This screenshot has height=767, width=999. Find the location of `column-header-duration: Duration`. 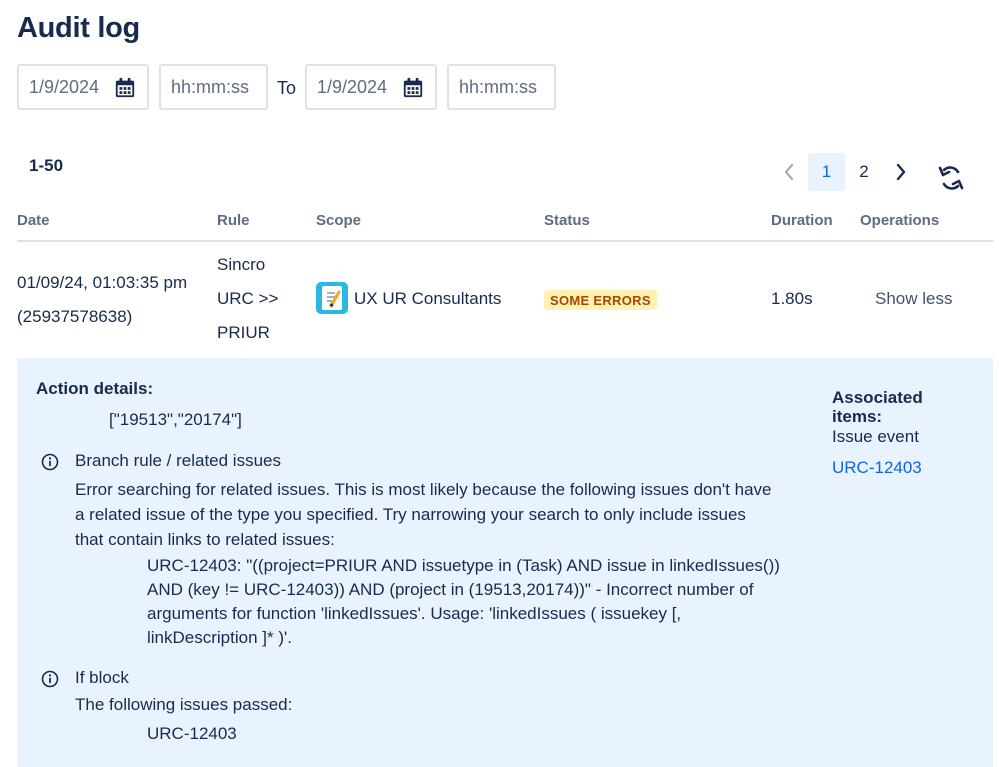

column-header-duration: Duration is located at coordinates (802, 220).